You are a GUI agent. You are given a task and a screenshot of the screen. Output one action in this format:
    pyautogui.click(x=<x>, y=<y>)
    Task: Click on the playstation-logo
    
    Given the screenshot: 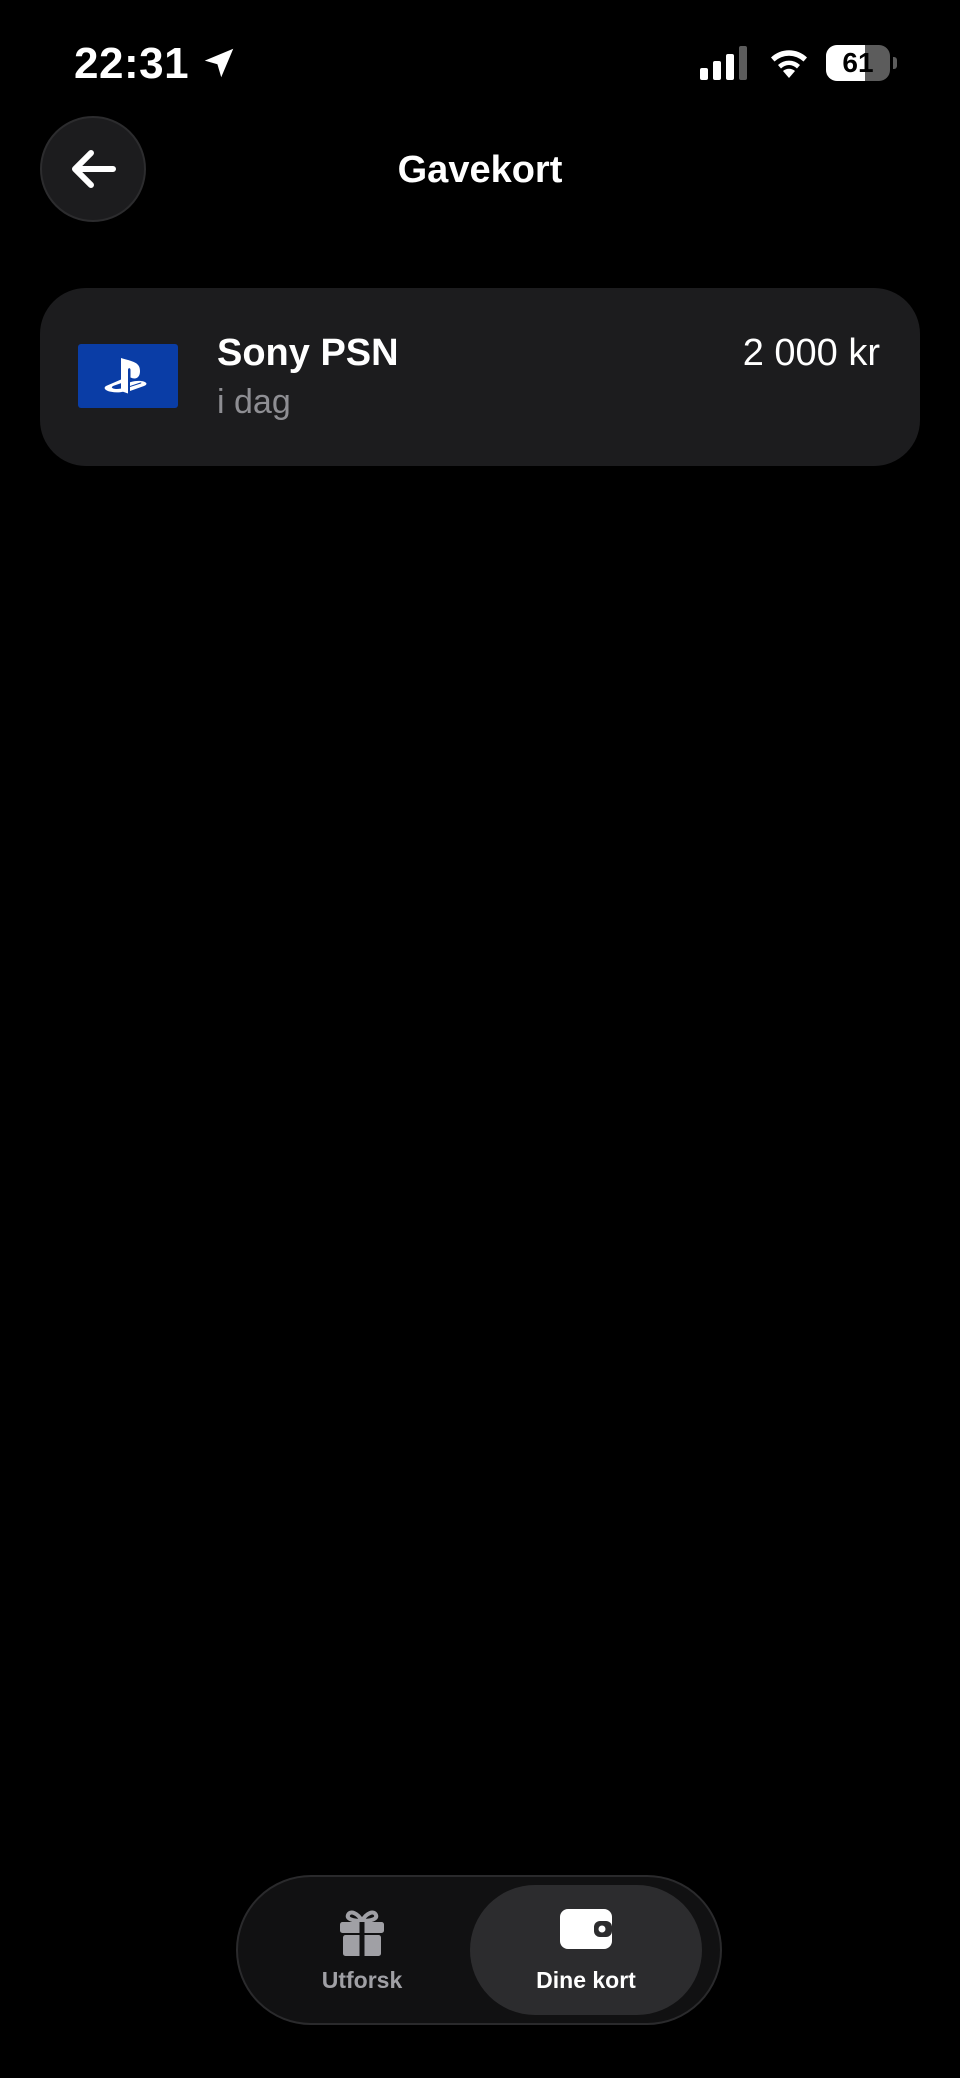 What is the action you would take?
    pyautogui.click(x=128, y=376)
    